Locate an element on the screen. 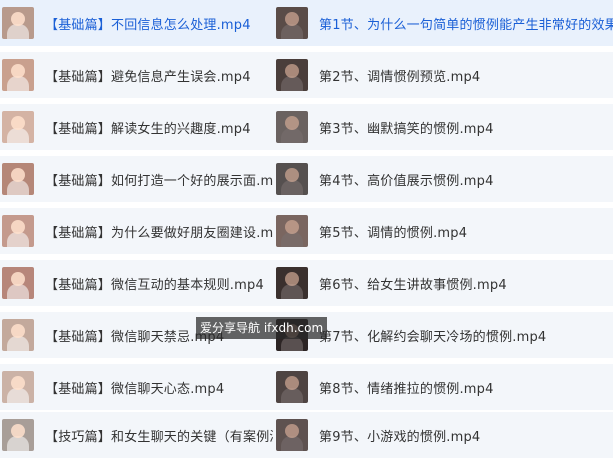  file-item: 【基础篇】不回信息怎么处理.mp4 is located at coordinates (155, 23).